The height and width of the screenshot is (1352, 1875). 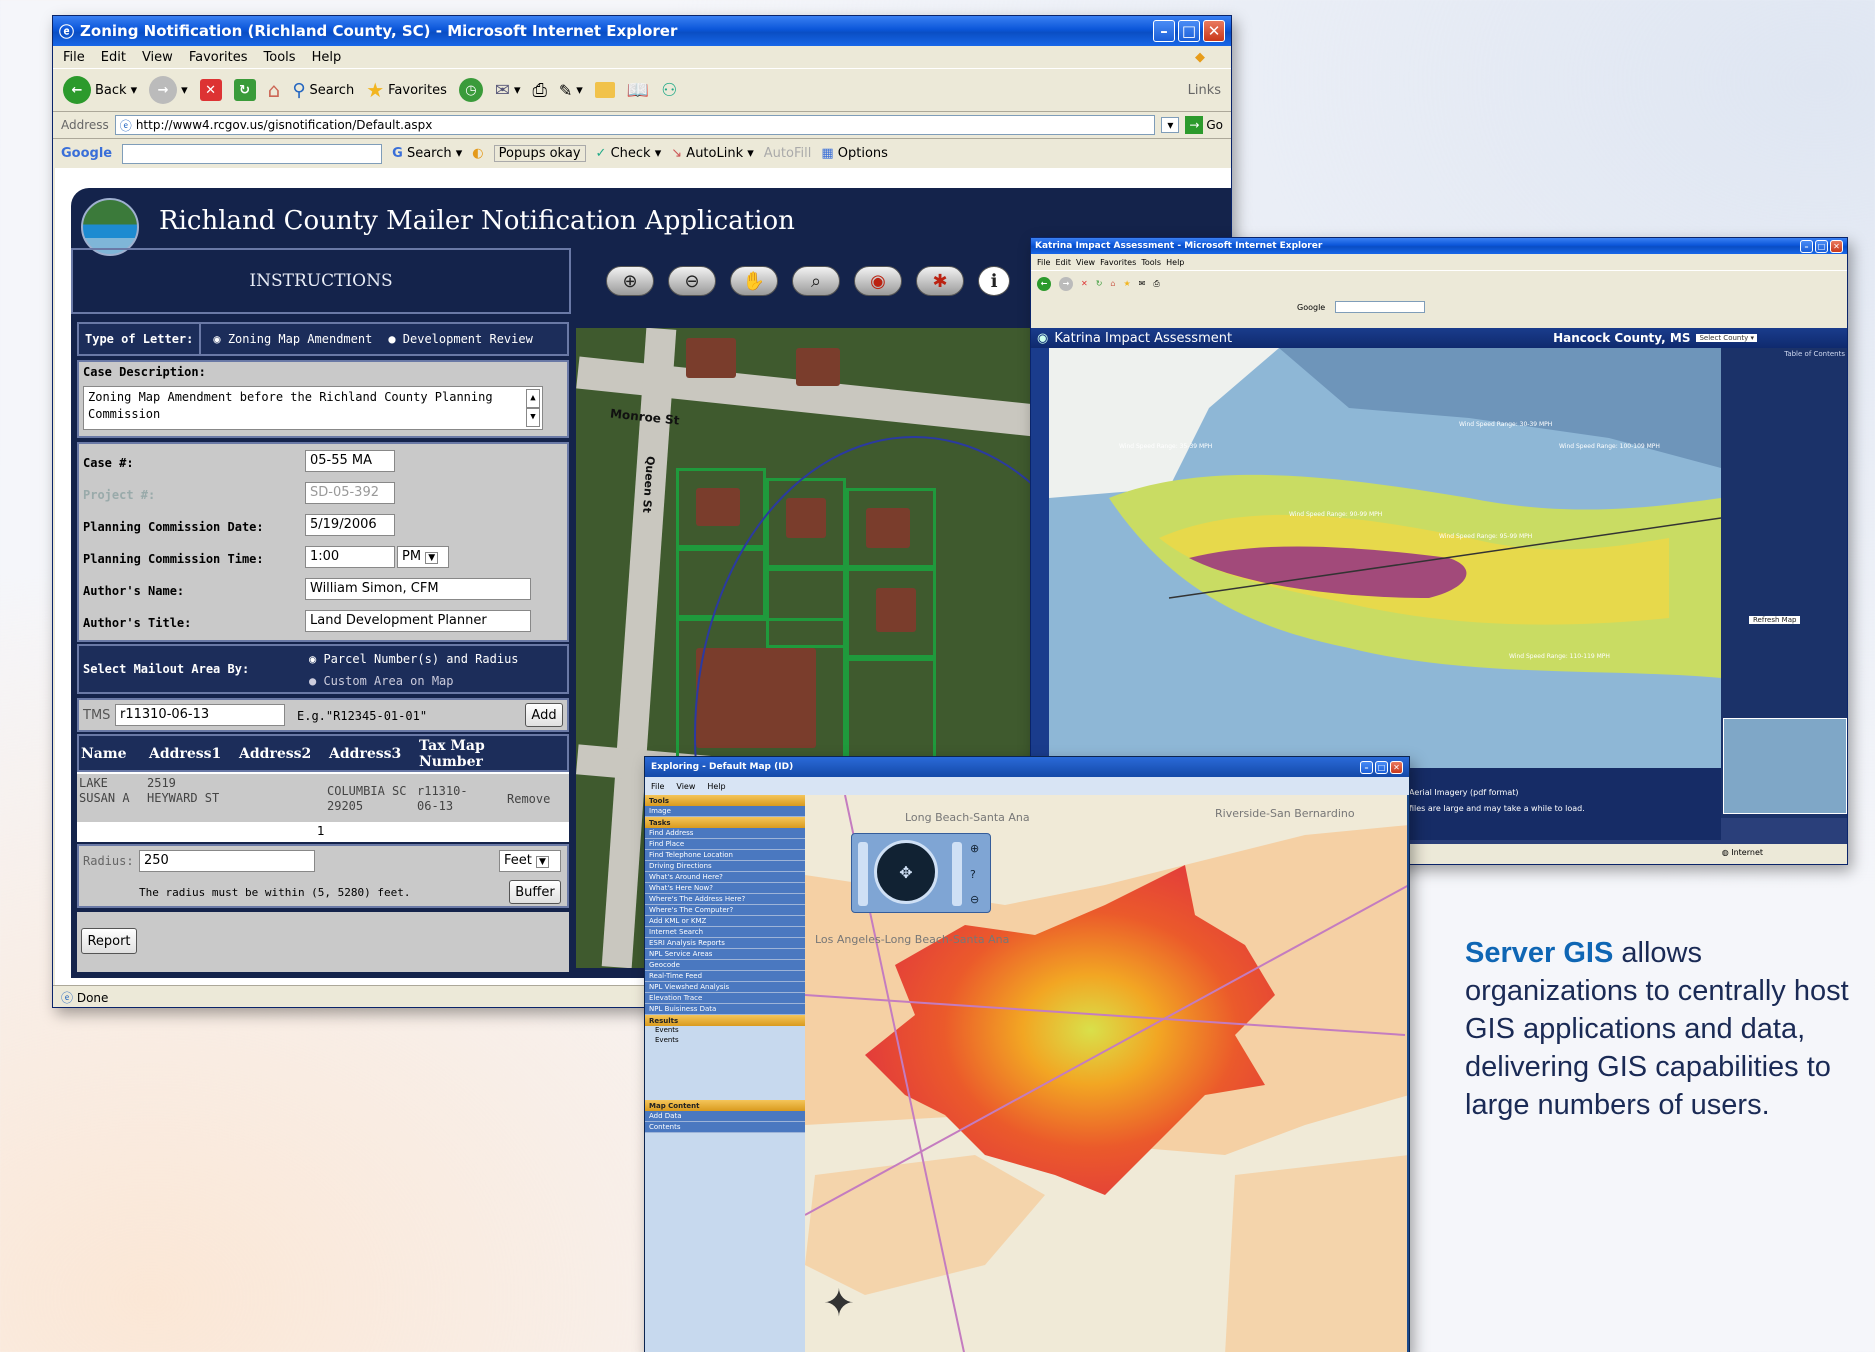 What do you see at coordinates (528, 799) in the screenshot?
I see `remove-link: Remove` at bounding box center [528, 799].